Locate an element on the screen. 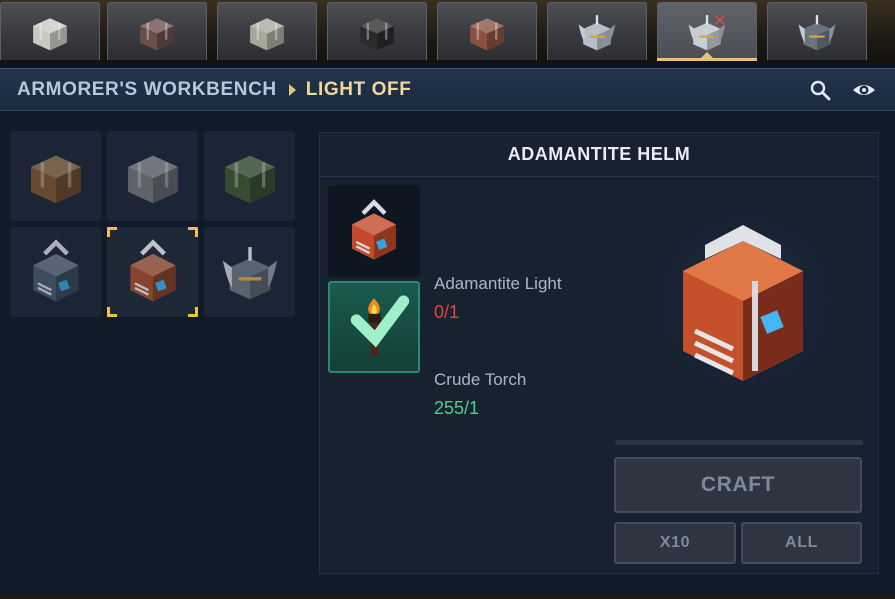 This screenshot has width=895, height=599. light-armor-chest-icon is located at coordinates (50, 32).